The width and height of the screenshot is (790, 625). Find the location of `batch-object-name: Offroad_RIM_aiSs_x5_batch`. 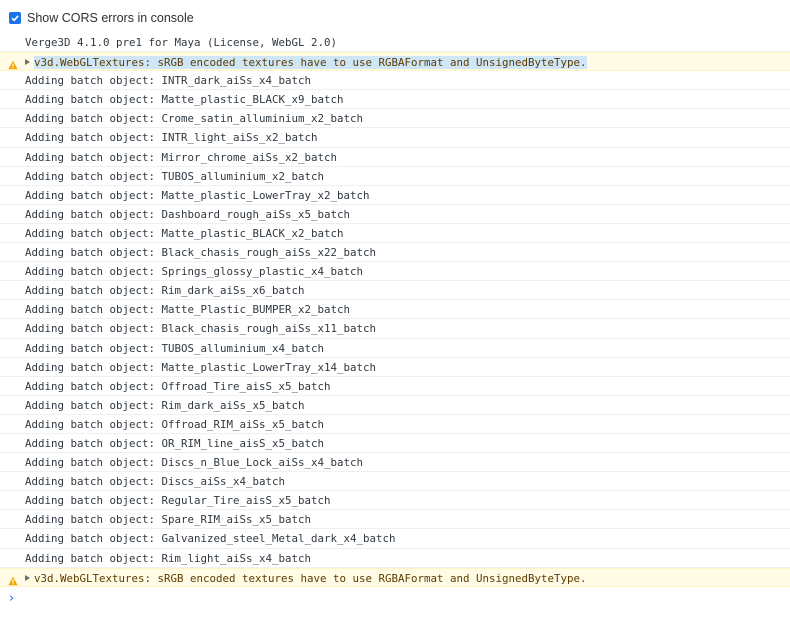

batch-object-name: Offroad_RIM_aiSs_x5_batch is located at coordinates (243, 424).